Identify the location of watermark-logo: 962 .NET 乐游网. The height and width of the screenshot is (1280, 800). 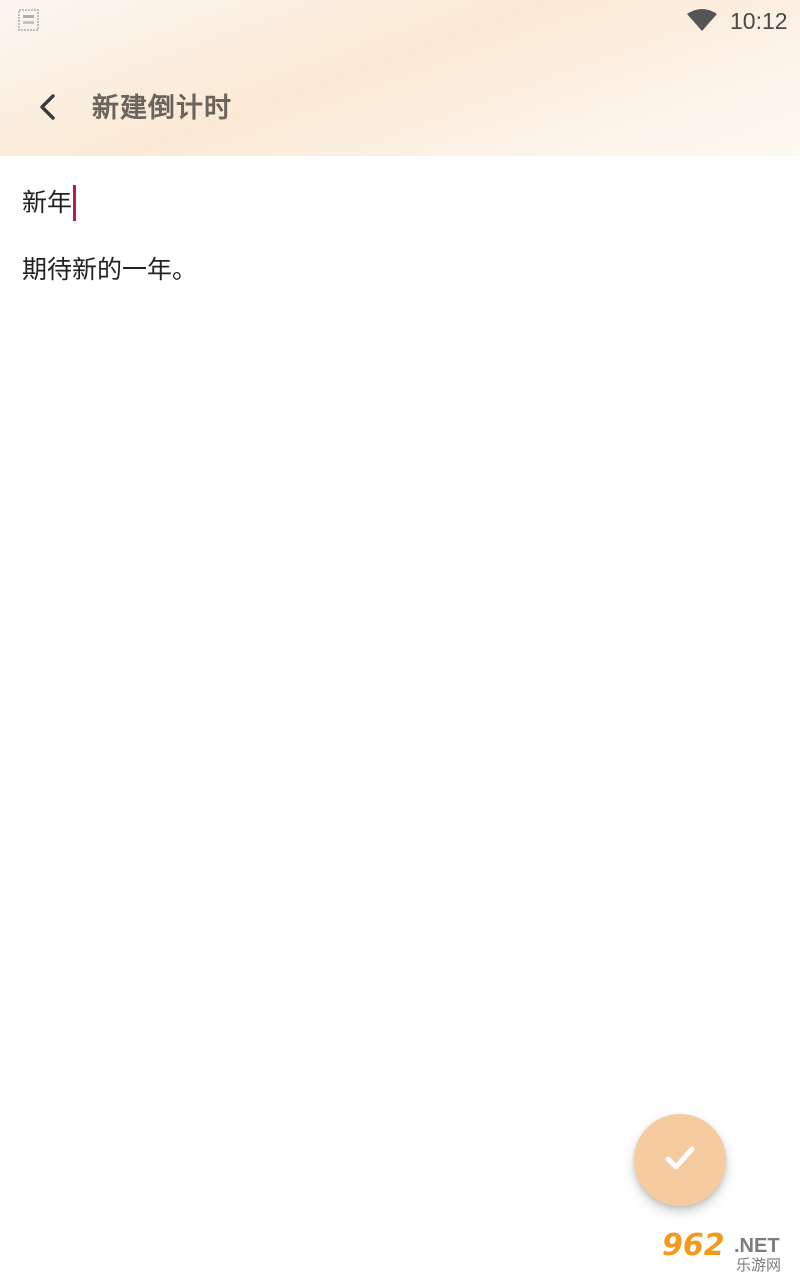
(728, 1253).